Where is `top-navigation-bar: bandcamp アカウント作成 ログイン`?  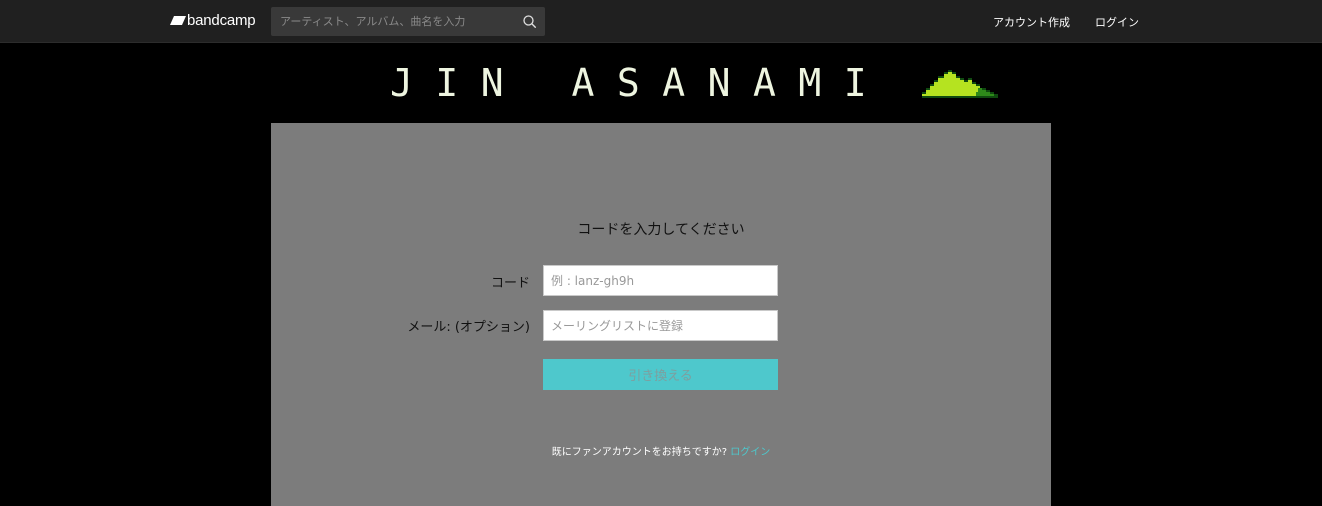
top-navigation-bar: bandcamp アカウント作成 ログイン is located at coordinates (661, 21).